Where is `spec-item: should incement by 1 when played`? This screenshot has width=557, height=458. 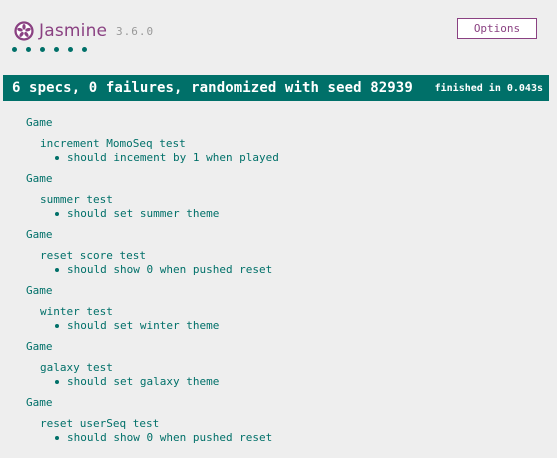 spec-item: should incement by 1 when played is located at coordinates (167, 157).